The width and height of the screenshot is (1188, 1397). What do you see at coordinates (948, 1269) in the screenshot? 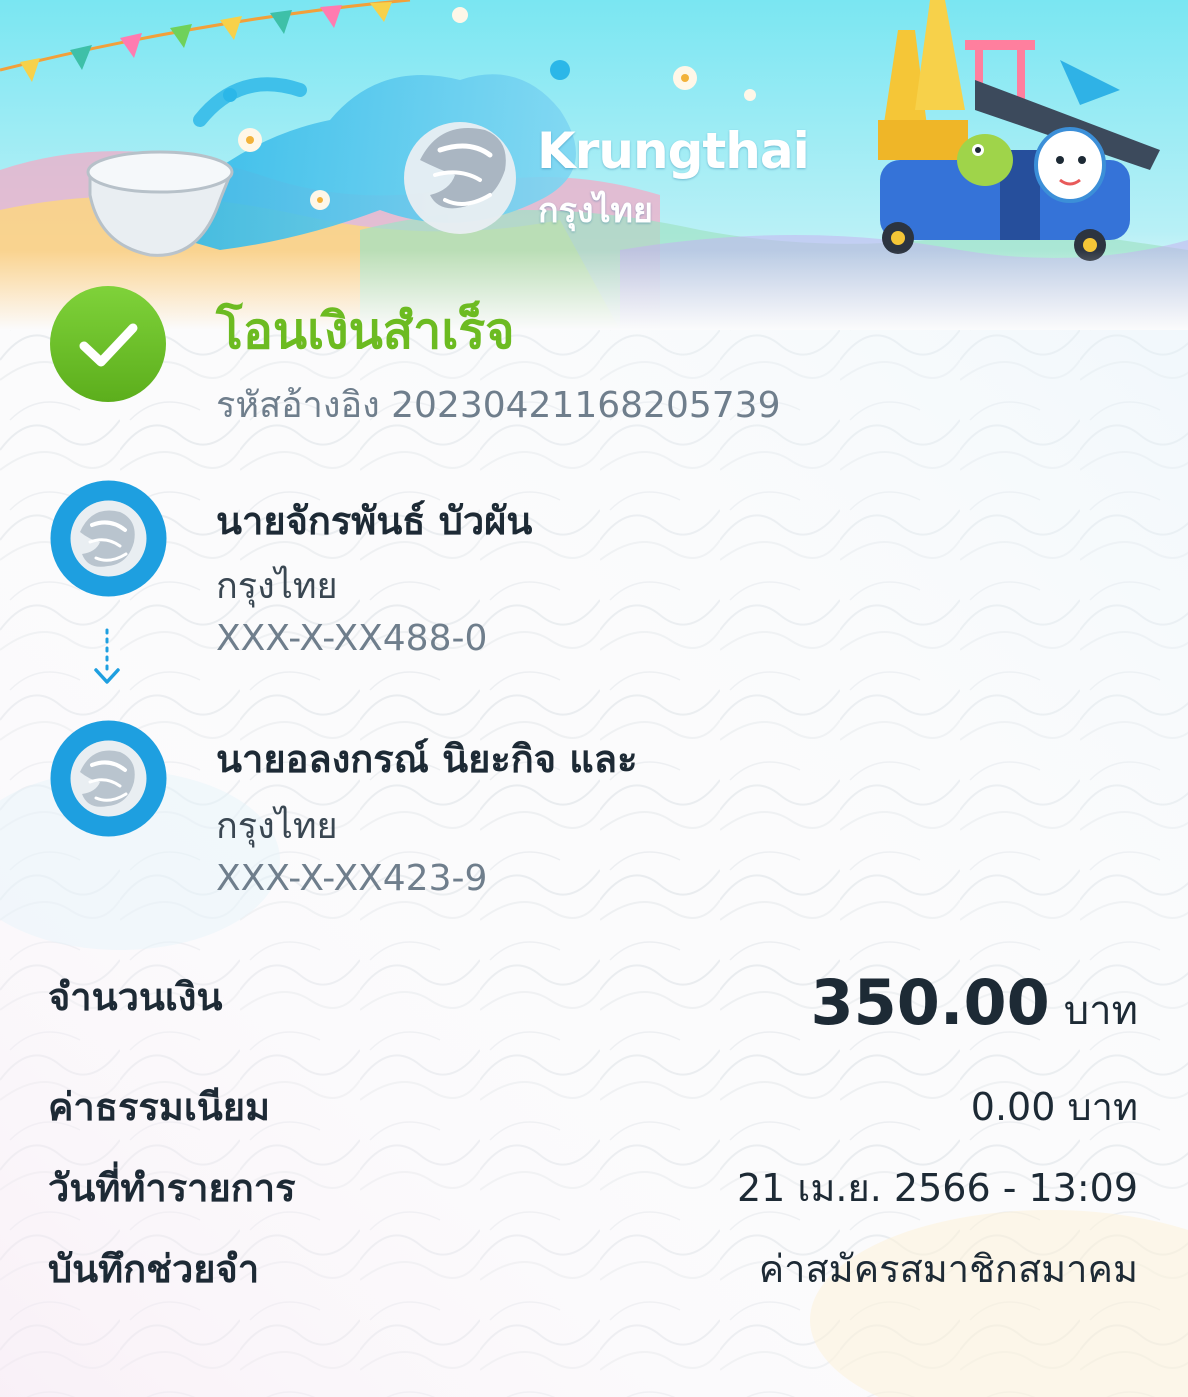
I see `memo-value: ค่าสมัครสมาชิกสมาคม` at bounding box center [948, 1269].